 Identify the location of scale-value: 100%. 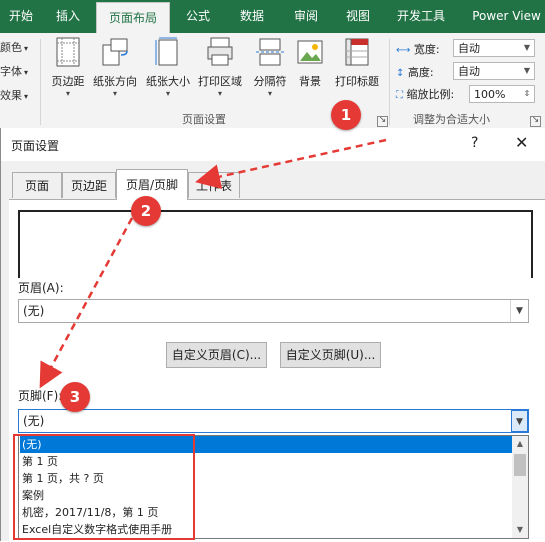
(490, 94).